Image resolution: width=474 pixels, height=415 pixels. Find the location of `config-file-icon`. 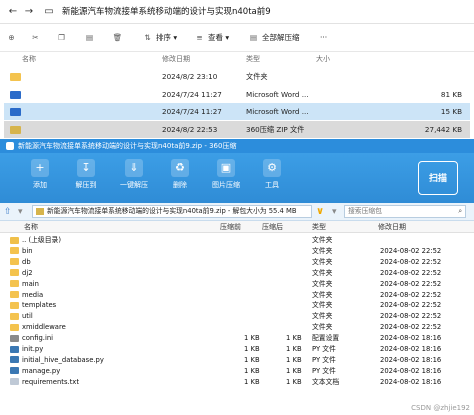

config-file-icon is located at coordinates (14, 338).